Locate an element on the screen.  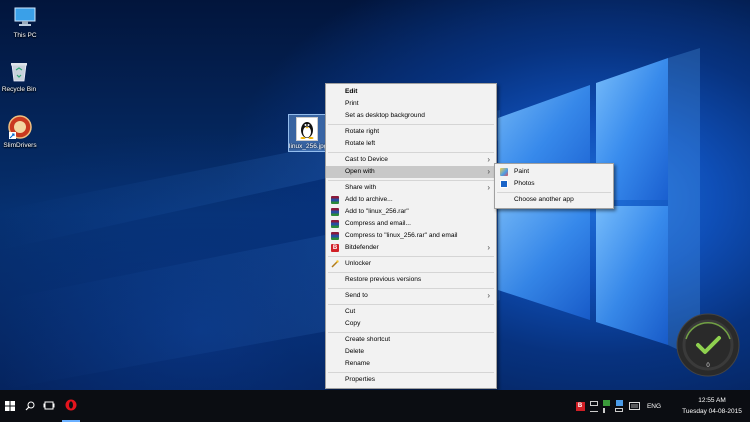
menu-item-add-to-rar: Add to "linux_256.rar" is located at coordinates (411, 212).